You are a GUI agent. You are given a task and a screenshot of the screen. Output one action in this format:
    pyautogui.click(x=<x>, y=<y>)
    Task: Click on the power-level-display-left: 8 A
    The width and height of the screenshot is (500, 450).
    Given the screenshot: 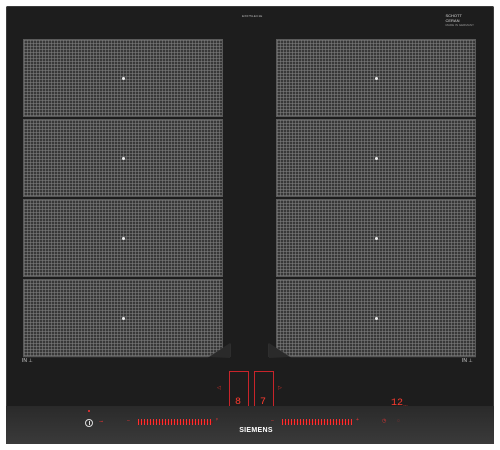 What is the action you would take?
    pyautogui.click(x=239, y=391)
    